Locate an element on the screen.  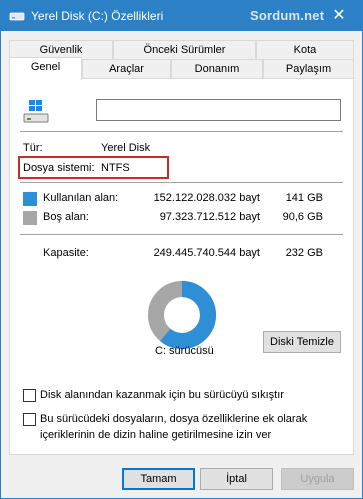
cancel-button: İptal is located at coordinates (236, 479).